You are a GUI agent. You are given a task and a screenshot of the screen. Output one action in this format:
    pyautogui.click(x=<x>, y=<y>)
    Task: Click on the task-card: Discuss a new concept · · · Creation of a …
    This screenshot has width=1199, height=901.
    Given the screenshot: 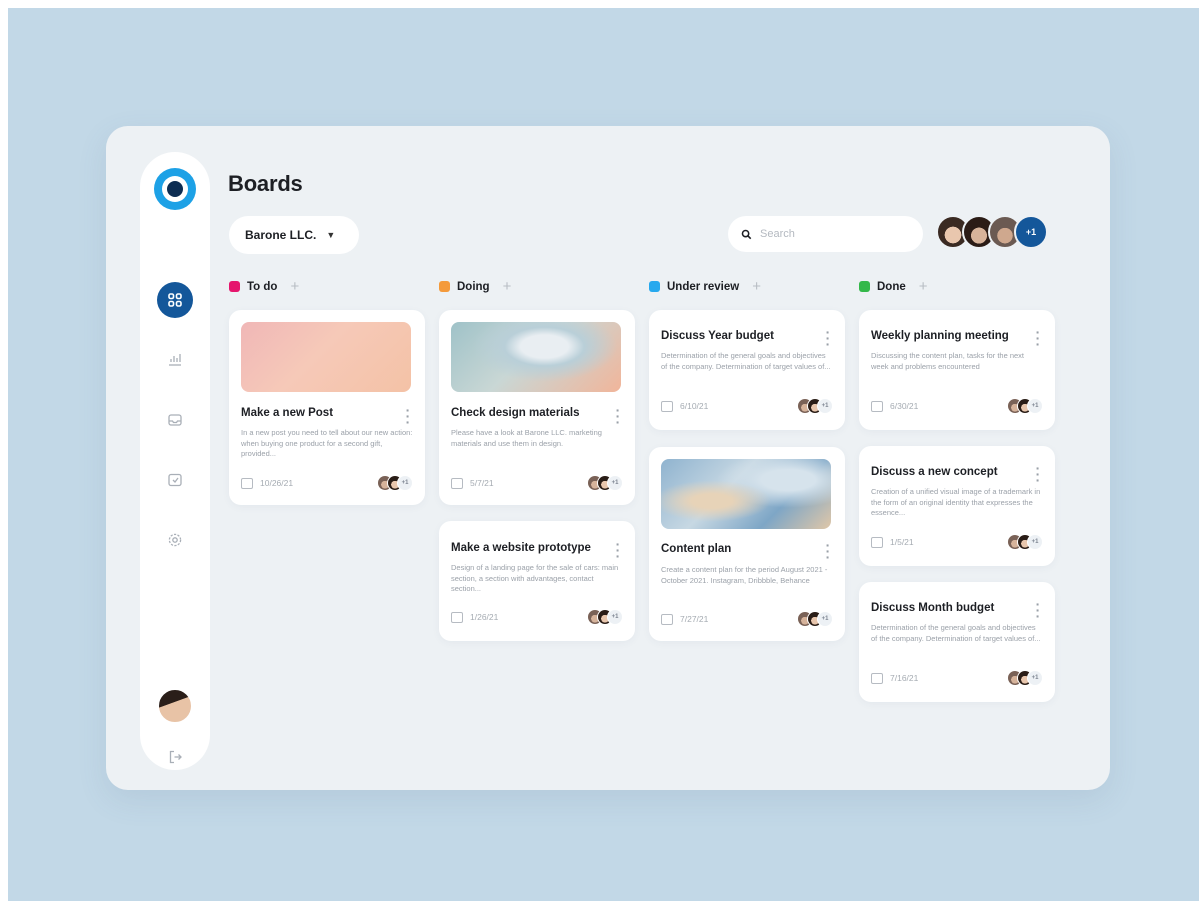 What is the action you would take?
    pyautogui.click(x=957, y=506)
    